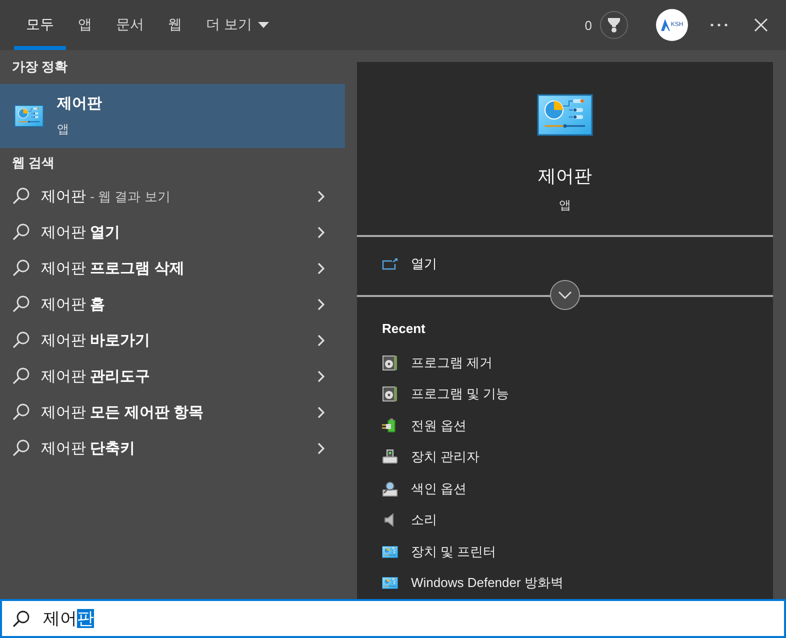  I want to click on tab: 웹, so click(175, 25).